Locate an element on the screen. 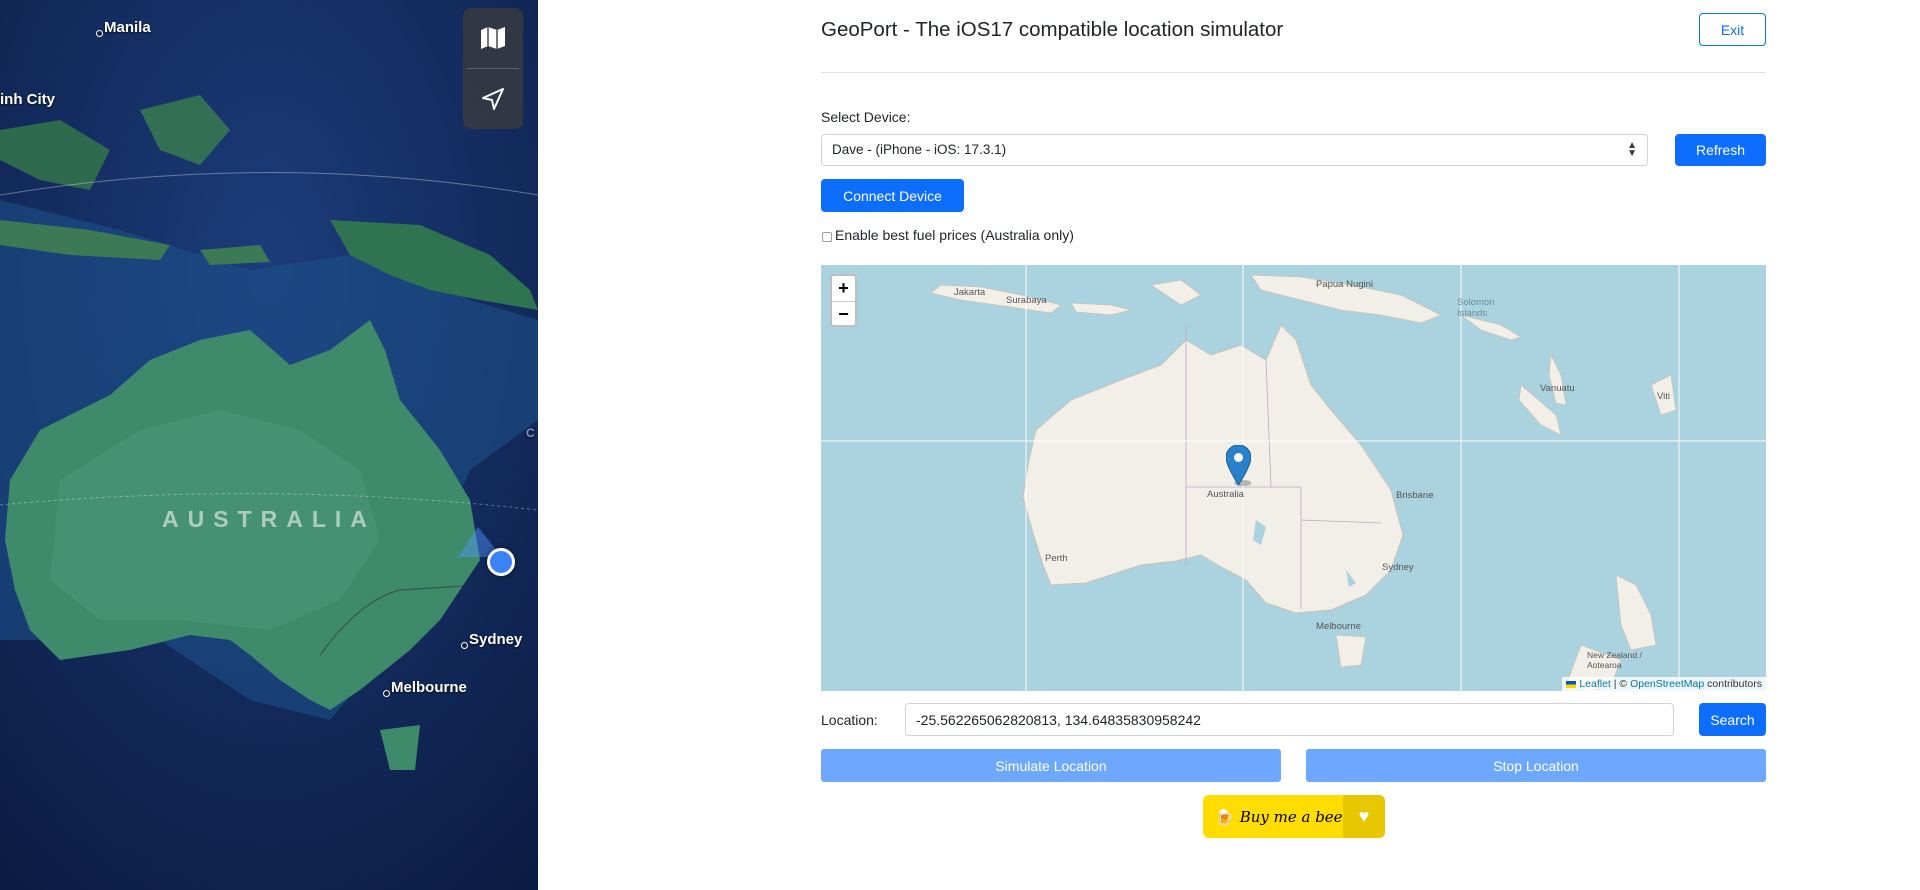  map-label-australia: Australia is located at coordinates (1225, 494).